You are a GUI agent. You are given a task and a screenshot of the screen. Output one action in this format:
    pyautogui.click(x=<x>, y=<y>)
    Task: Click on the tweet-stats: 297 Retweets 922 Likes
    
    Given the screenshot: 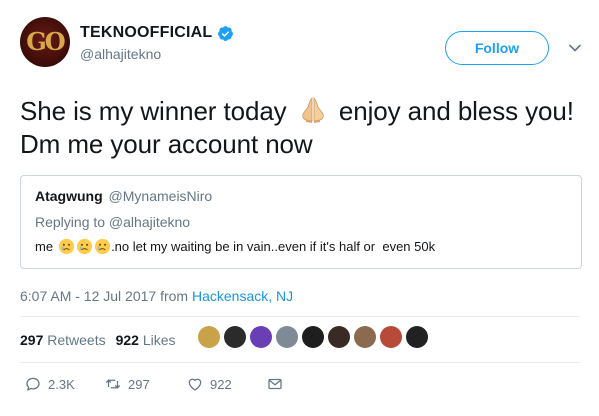 What is the action you would take?
    pyautogui.click(x=98, y=340)
    